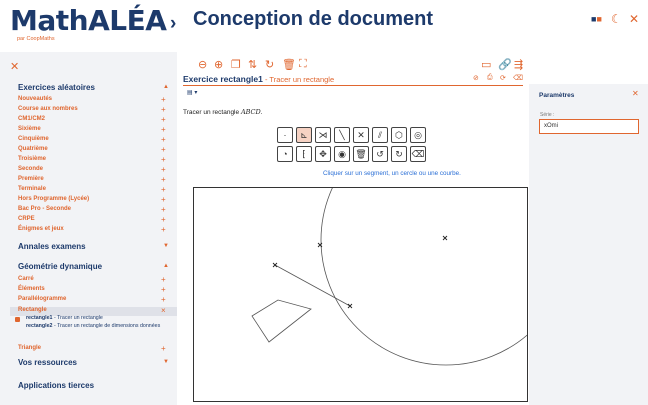  Describe the element at coordinates (616, 19) in the screenshot. I see `dark-mode-icon: ☾` at that location.